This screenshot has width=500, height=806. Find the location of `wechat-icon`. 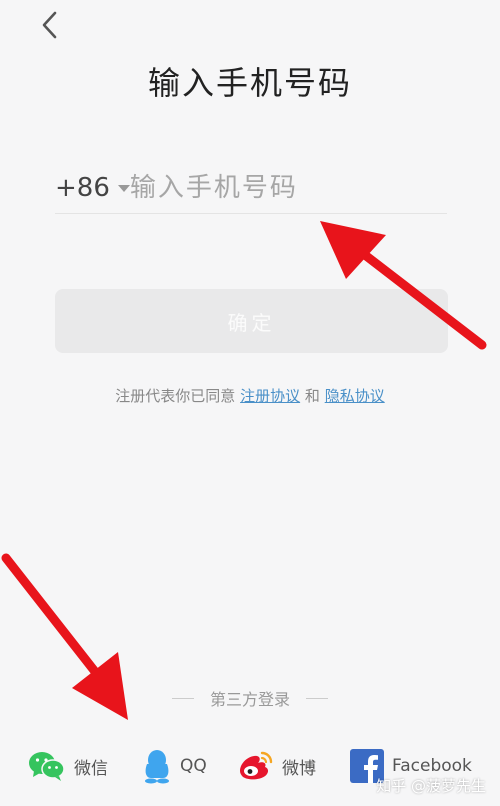

wechat-icon is located at coordinates (47, 766).